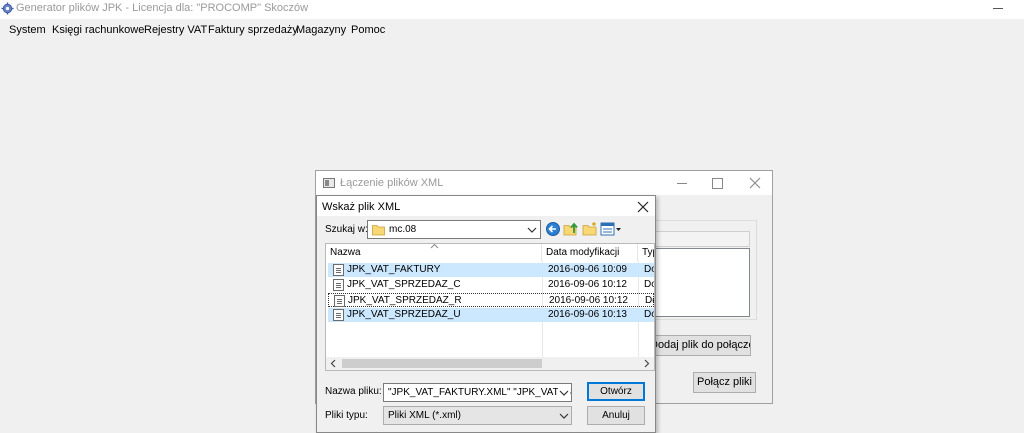  What do you see at coordinates (346, 229) in the screenshot?
I see `look-in-label: Szukaj w:` at bounding box center [346, 229].